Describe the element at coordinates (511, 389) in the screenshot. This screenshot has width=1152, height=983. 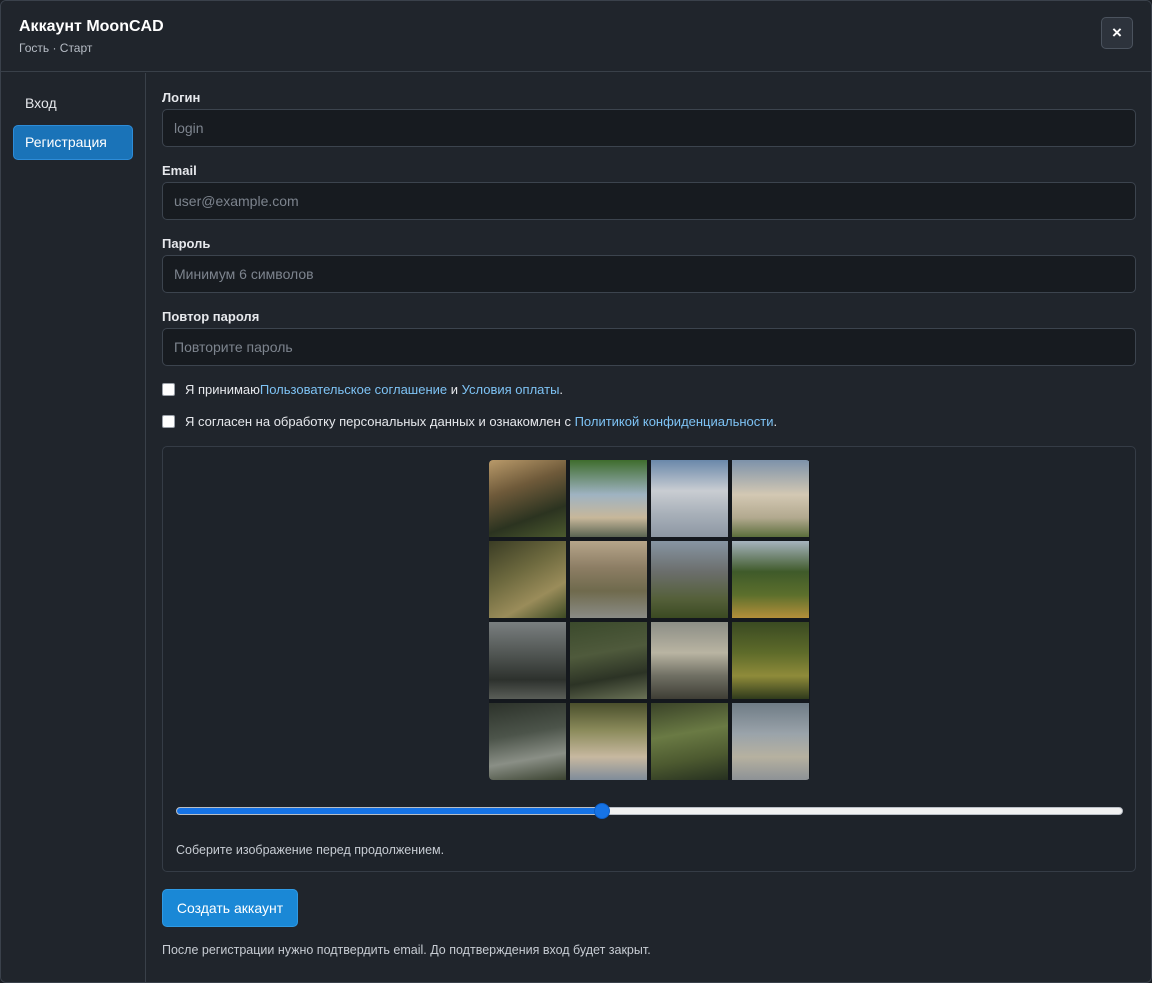
I see `payment-terms-link: Условия оплаты` at that location.